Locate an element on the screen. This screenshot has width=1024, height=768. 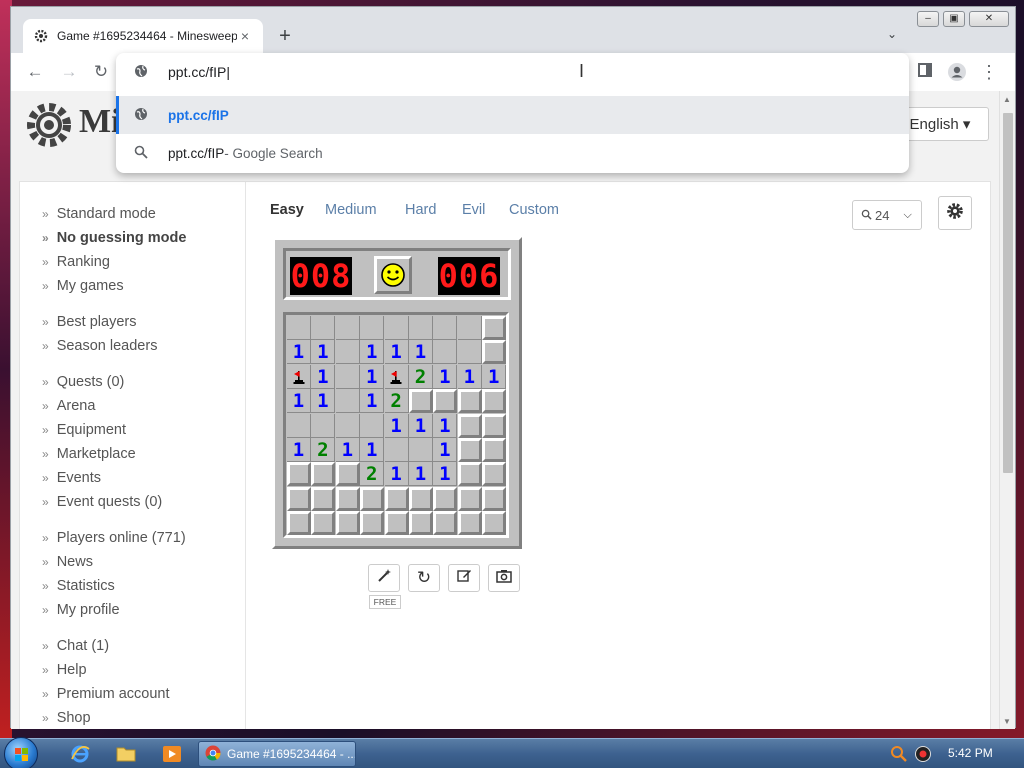
suggestion-search: ppt.cc/fIP - Google Search is located at coordinates (512, 153).